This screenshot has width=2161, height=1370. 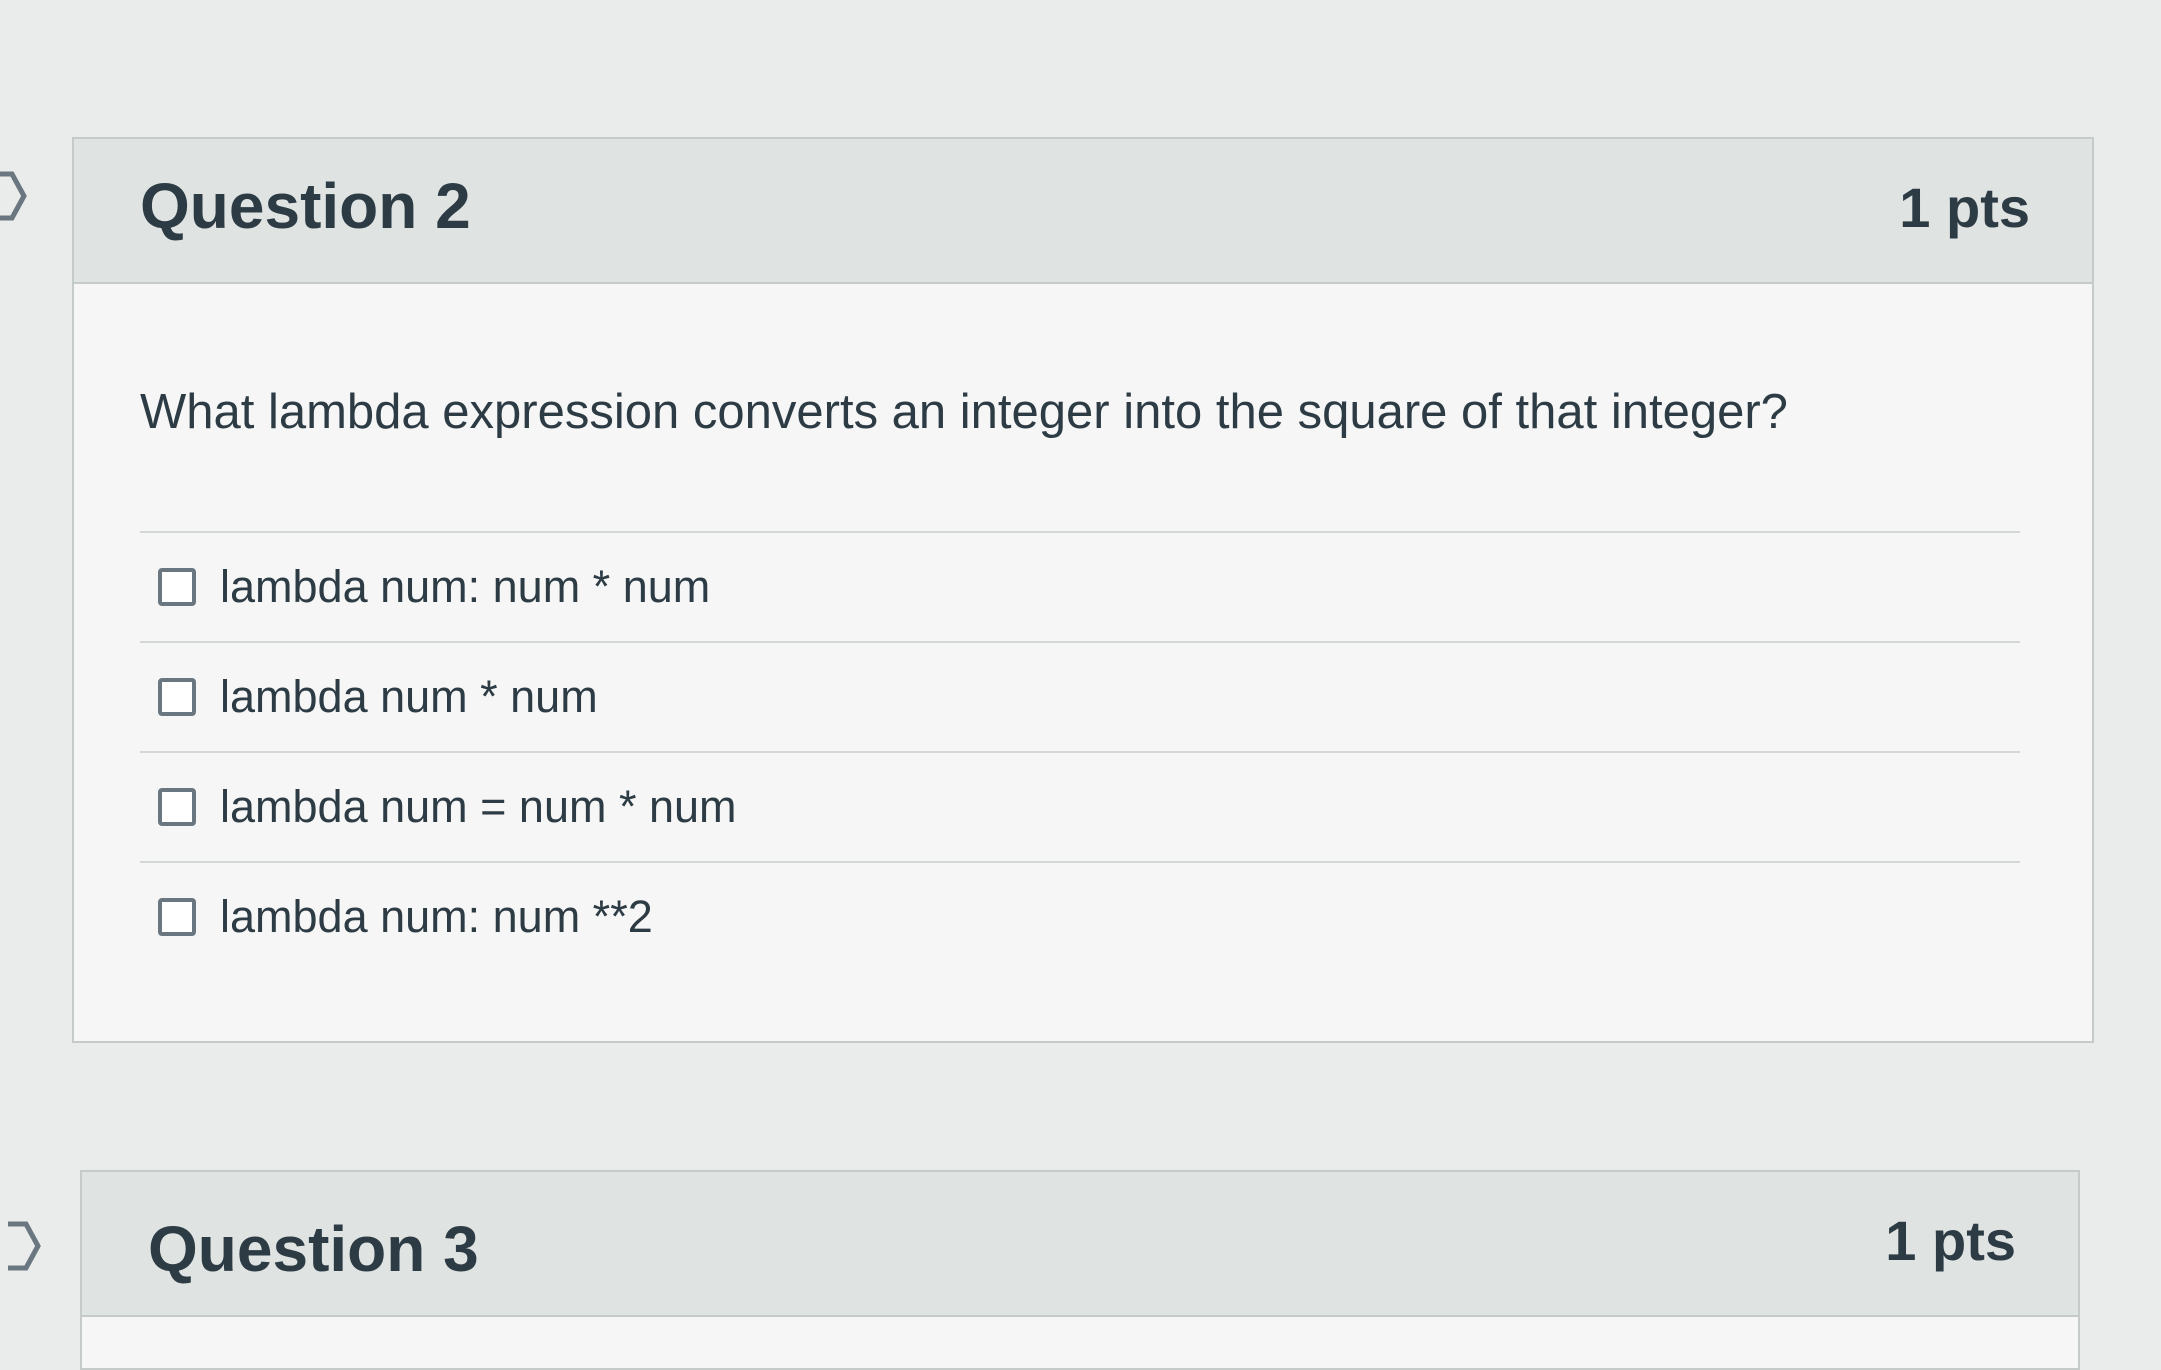 I want to click on question-header: Question 3 1 pts, so click(x=1080, y=1244).